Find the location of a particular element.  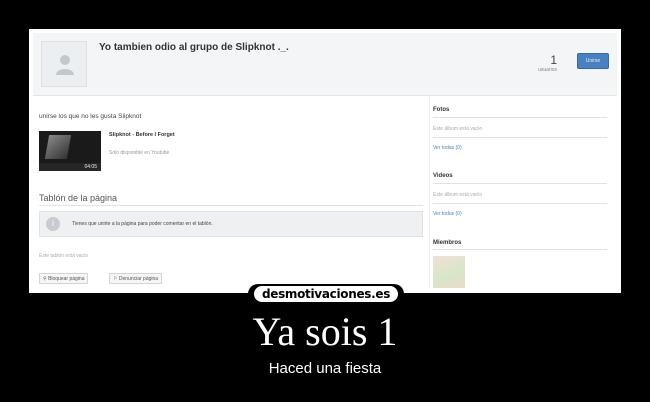

group-avatar is located at coordinates (64, 64).